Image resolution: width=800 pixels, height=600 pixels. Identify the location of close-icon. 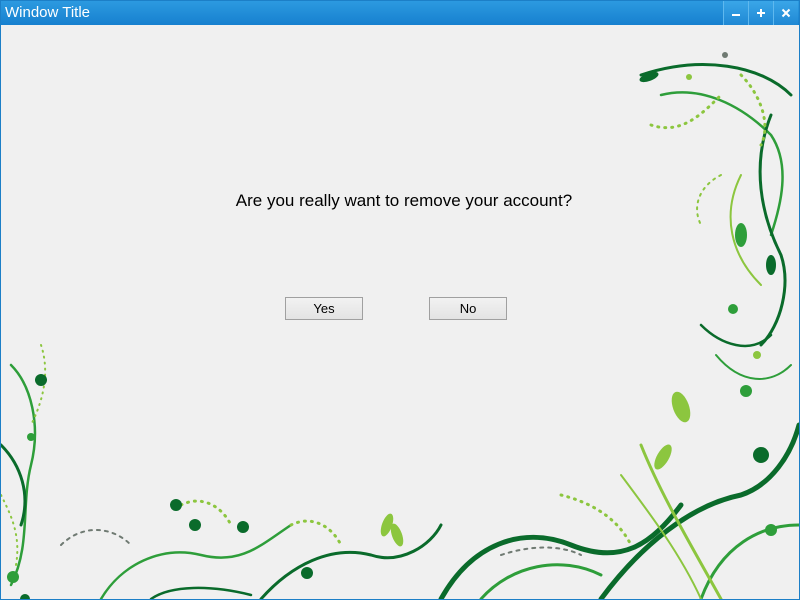
(786, 13).